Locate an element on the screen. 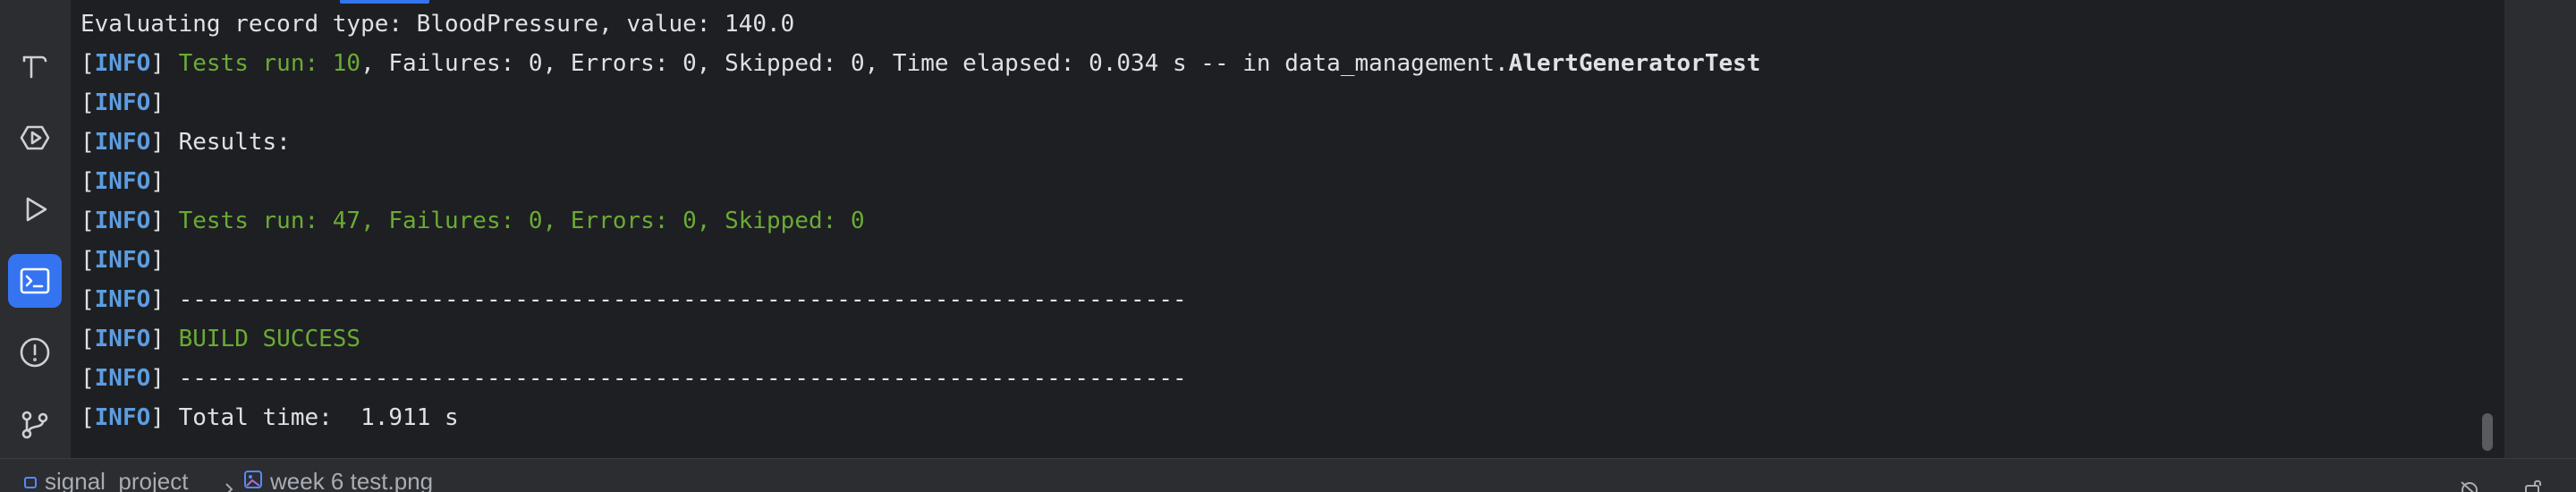 The width and height of the screenshot is (2576, 492). module-icon is located at coordinates (30, 478).